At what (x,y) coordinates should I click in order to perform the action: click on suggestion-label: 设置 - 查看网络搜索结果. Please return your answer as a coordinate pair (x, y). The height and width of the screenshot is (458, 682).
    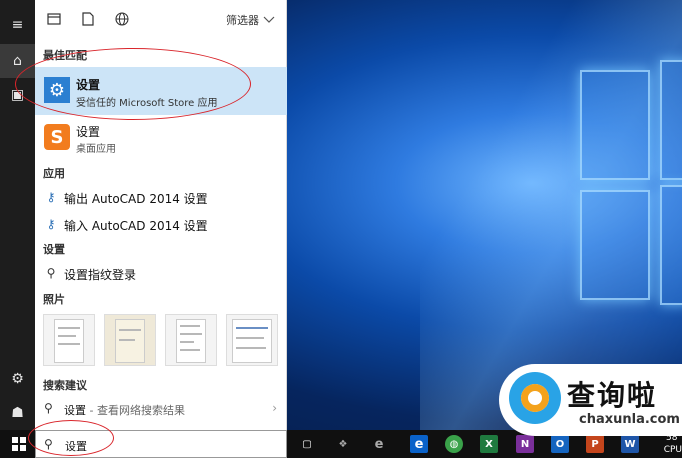
    Looking at the image, I should click on (124, 410).